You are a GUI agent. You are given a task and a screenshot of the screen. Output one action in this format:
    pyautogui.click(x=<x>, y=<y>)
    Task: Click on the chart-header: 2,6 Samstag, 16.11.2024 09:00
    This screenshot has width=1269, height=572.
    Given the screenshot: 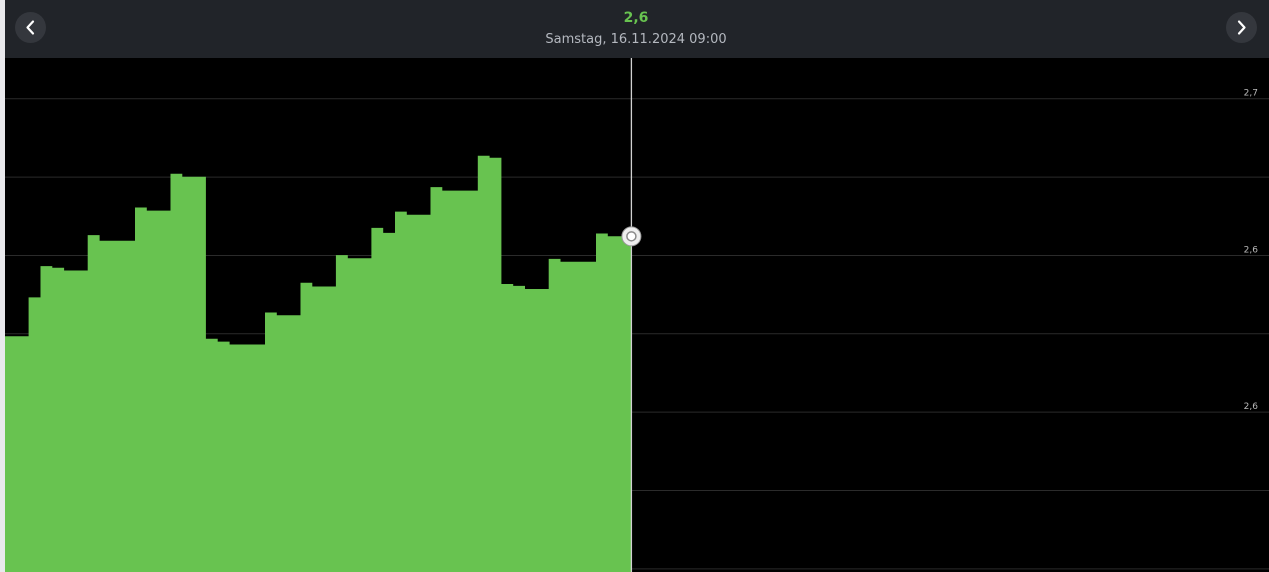 What is the action you would take?
    pyautogui.click(x=637, y=29)
    